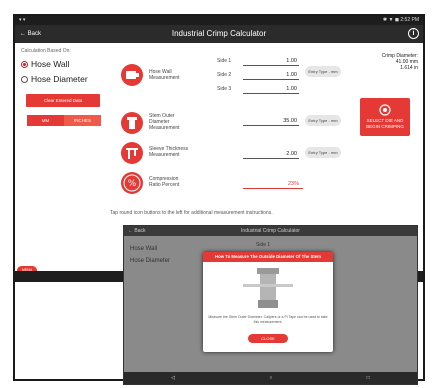 This screenshot has width=438, height=388. I want to click on unit-toggle: MM INCHES, so click(64, 120).